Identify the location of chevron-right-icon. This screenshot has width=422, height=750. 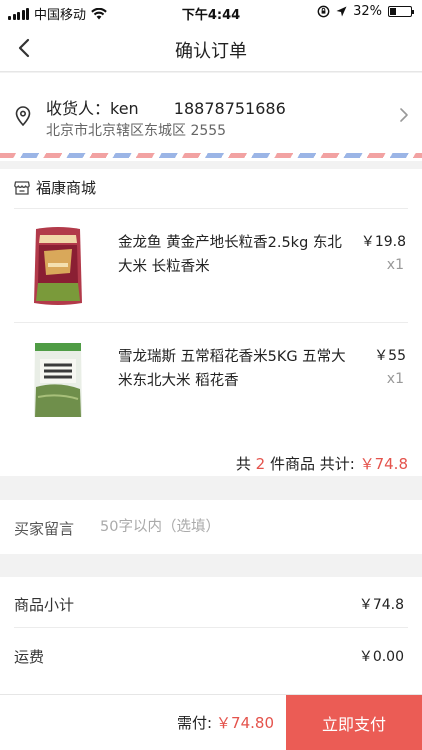
(404, 115).